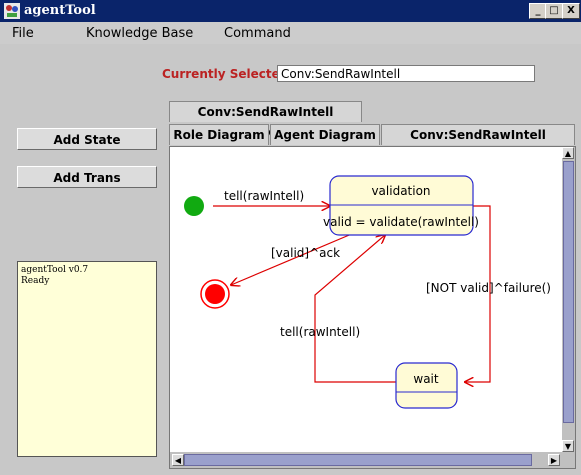 This screenshot has height=475, width=581. I want to click on state-validation-name: validation, so click(400, 191).